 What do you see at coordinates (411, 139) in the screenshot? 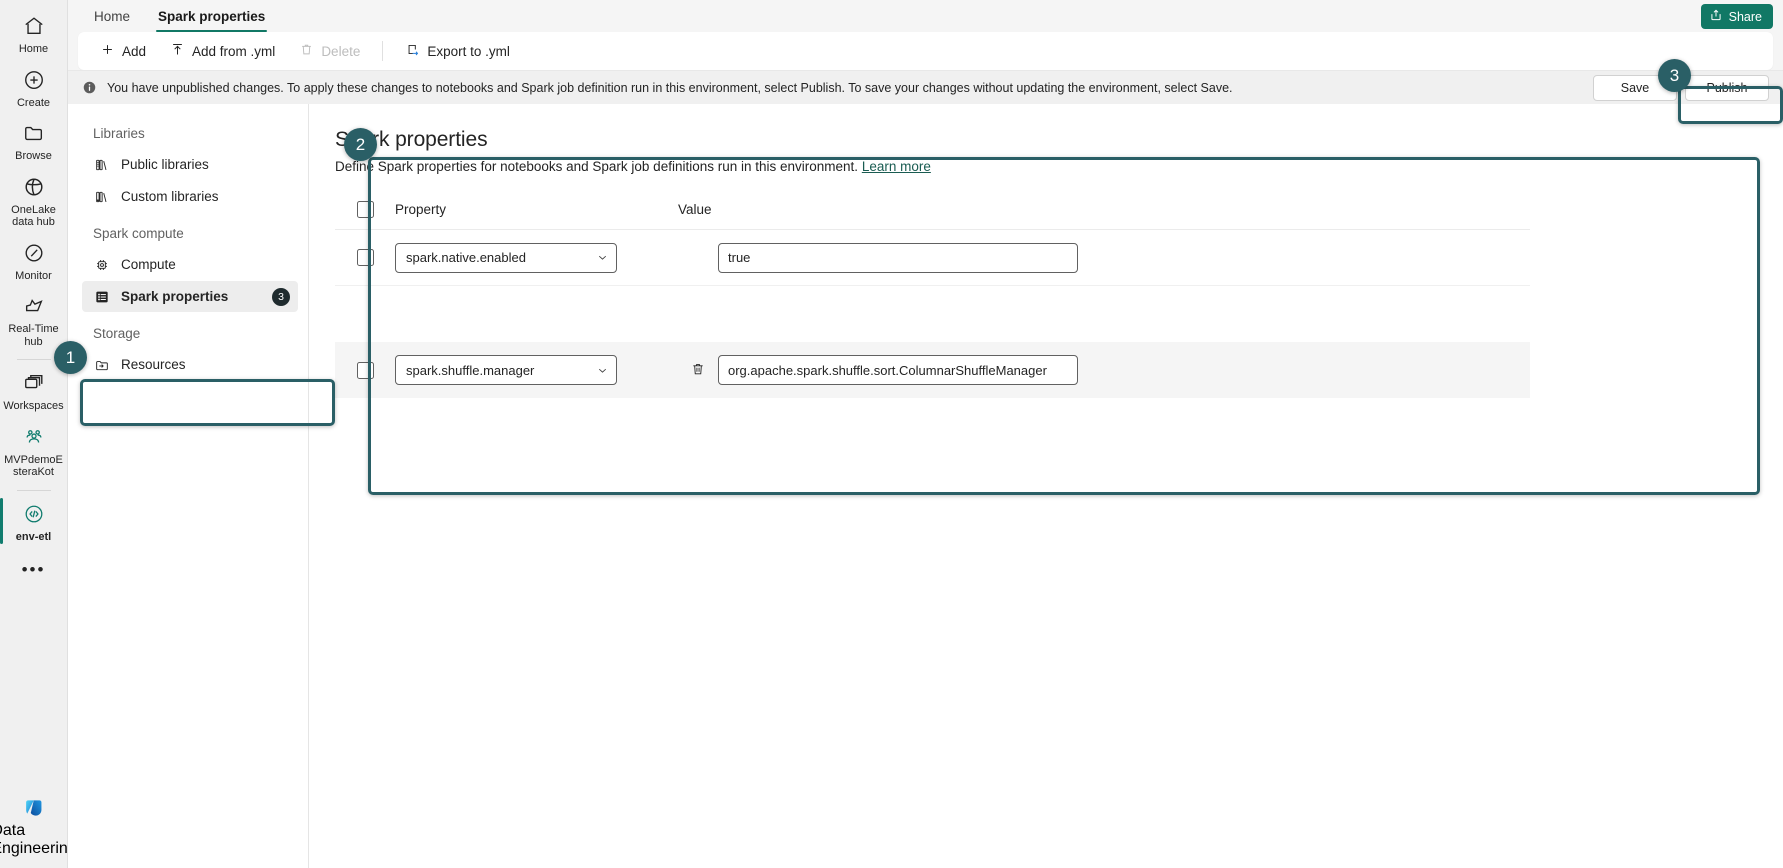
I see `page-title: Spark properties` at bounding box center [411, 139].